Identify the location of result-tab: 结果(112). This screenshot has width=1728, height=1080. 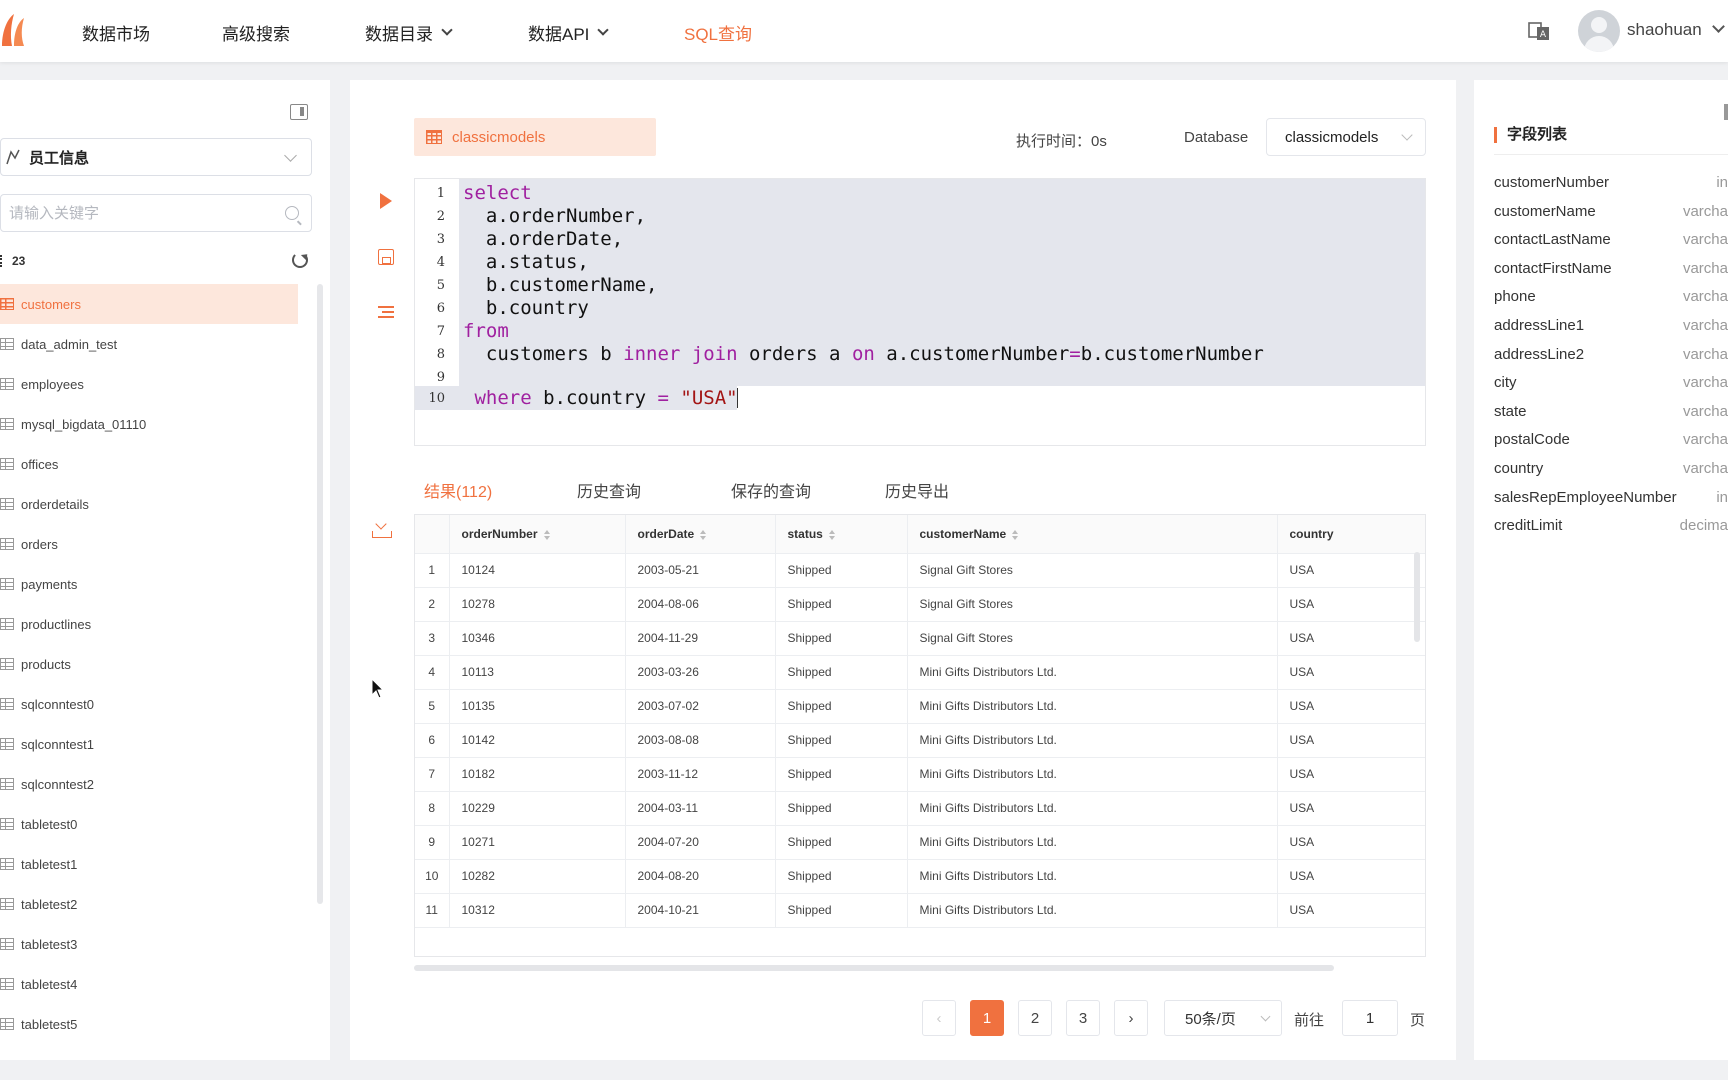
(458, 490).